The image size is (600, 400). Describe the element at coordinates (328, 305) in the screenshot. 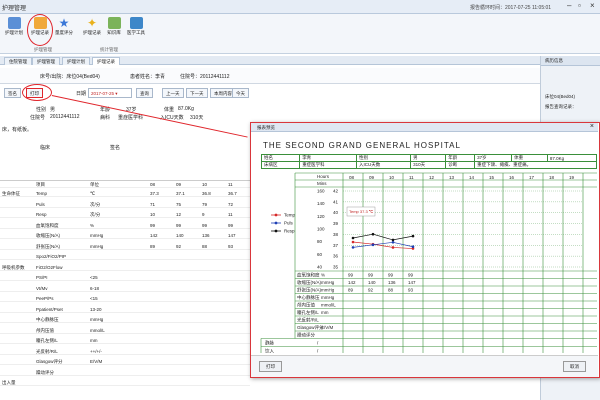

I see `report-row-unit: mmol/L` at that location.